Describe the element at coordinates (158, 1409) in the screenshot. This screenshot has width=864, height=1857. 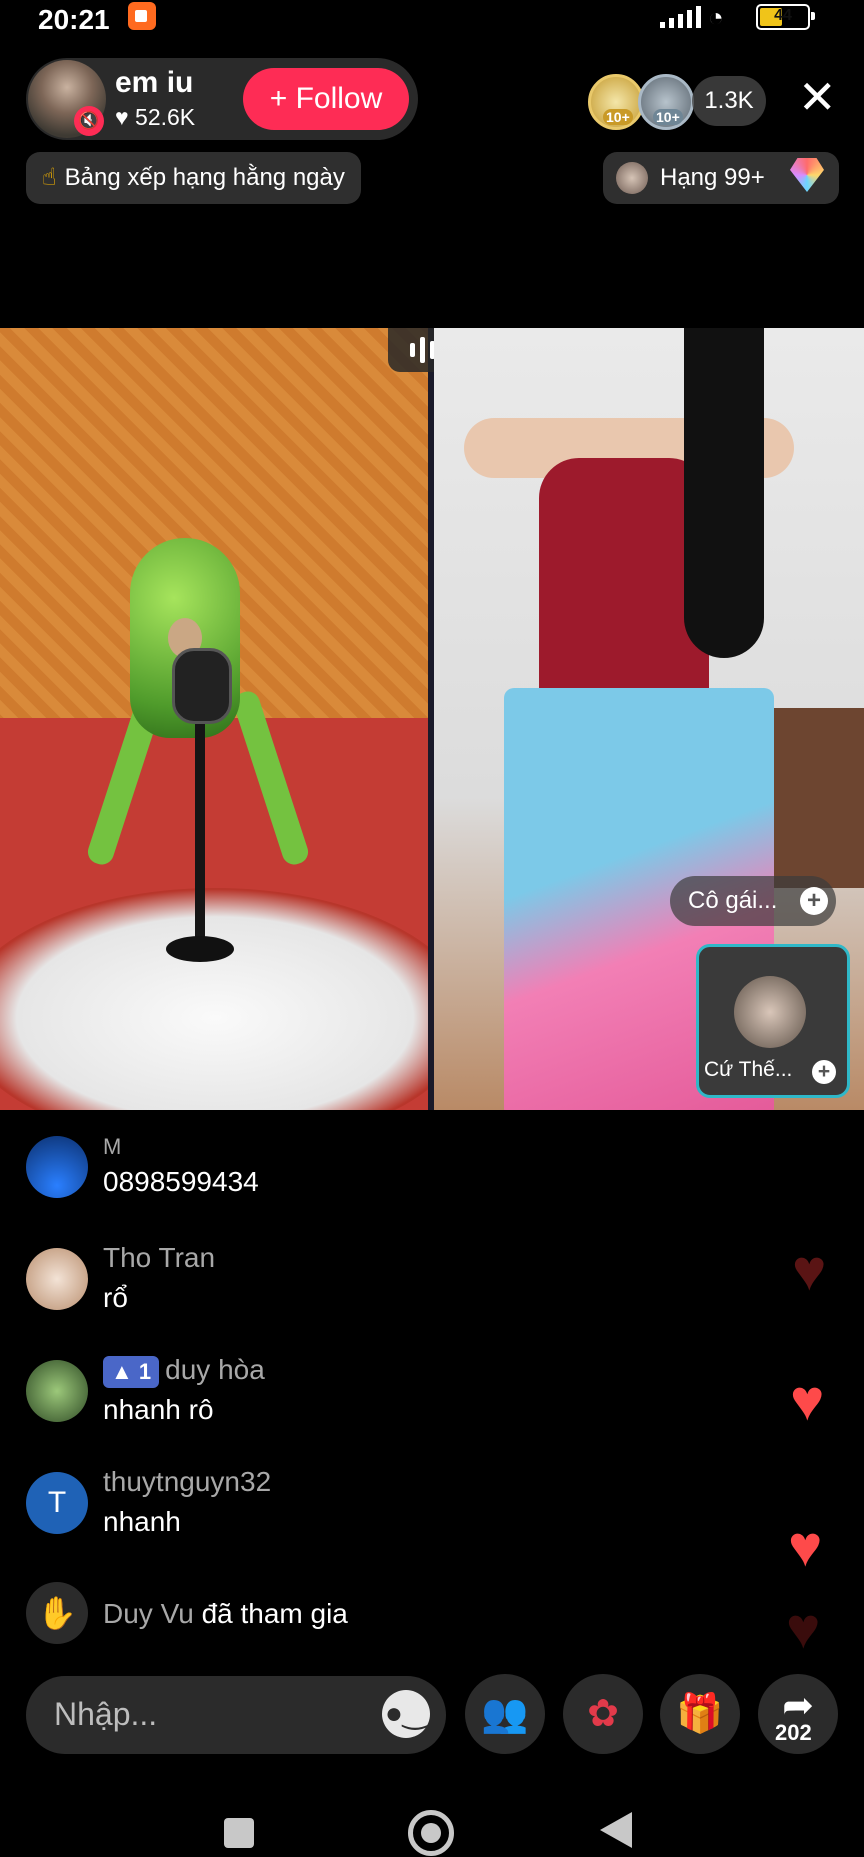
I see `comment-text: nhanh rô` at that location.